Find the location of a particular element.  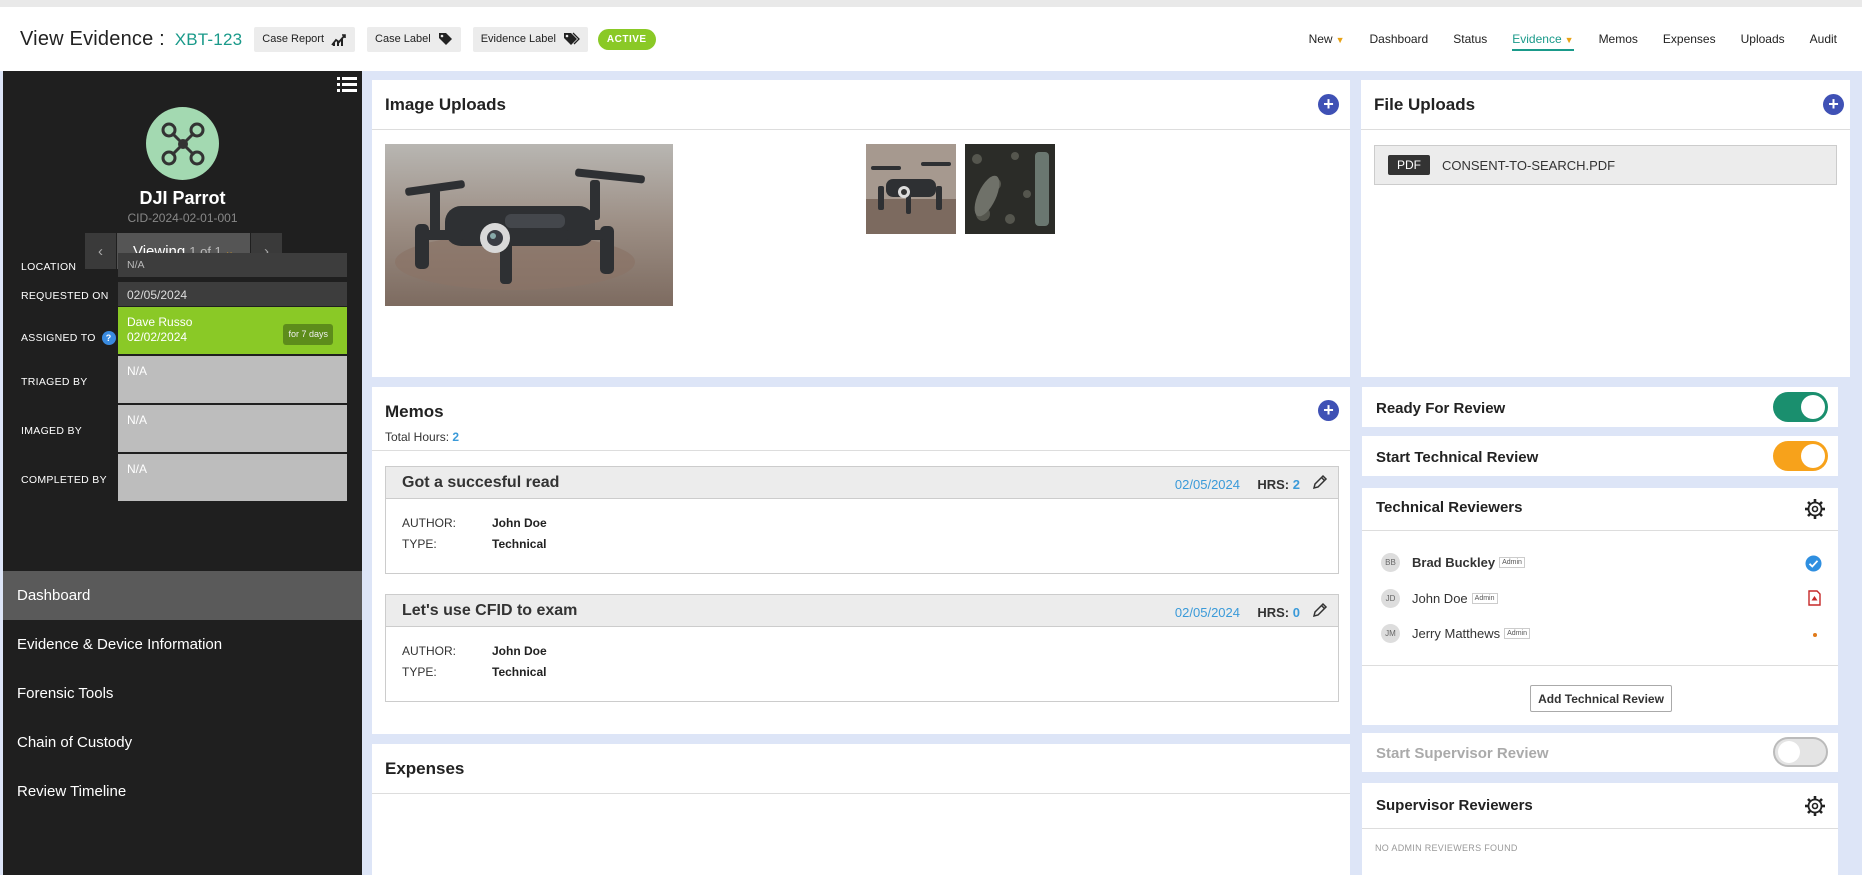

memo-author: John Doe is located at coordinates (519, 523).